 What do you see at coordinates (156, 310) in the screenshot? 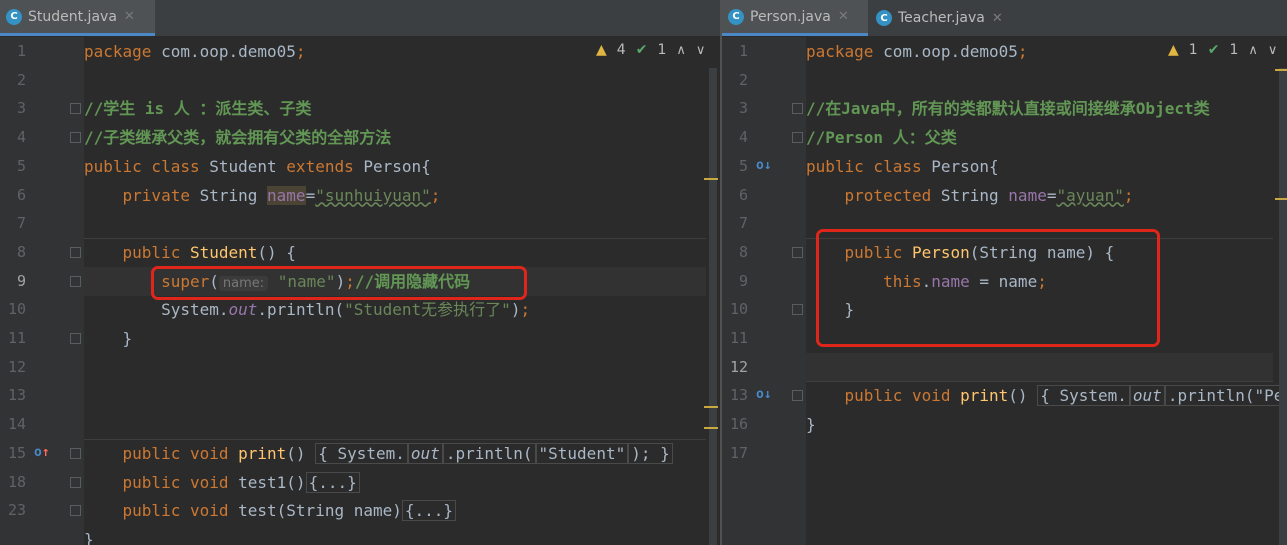
I see `code-token: System.` at bounding box center [156, 310].